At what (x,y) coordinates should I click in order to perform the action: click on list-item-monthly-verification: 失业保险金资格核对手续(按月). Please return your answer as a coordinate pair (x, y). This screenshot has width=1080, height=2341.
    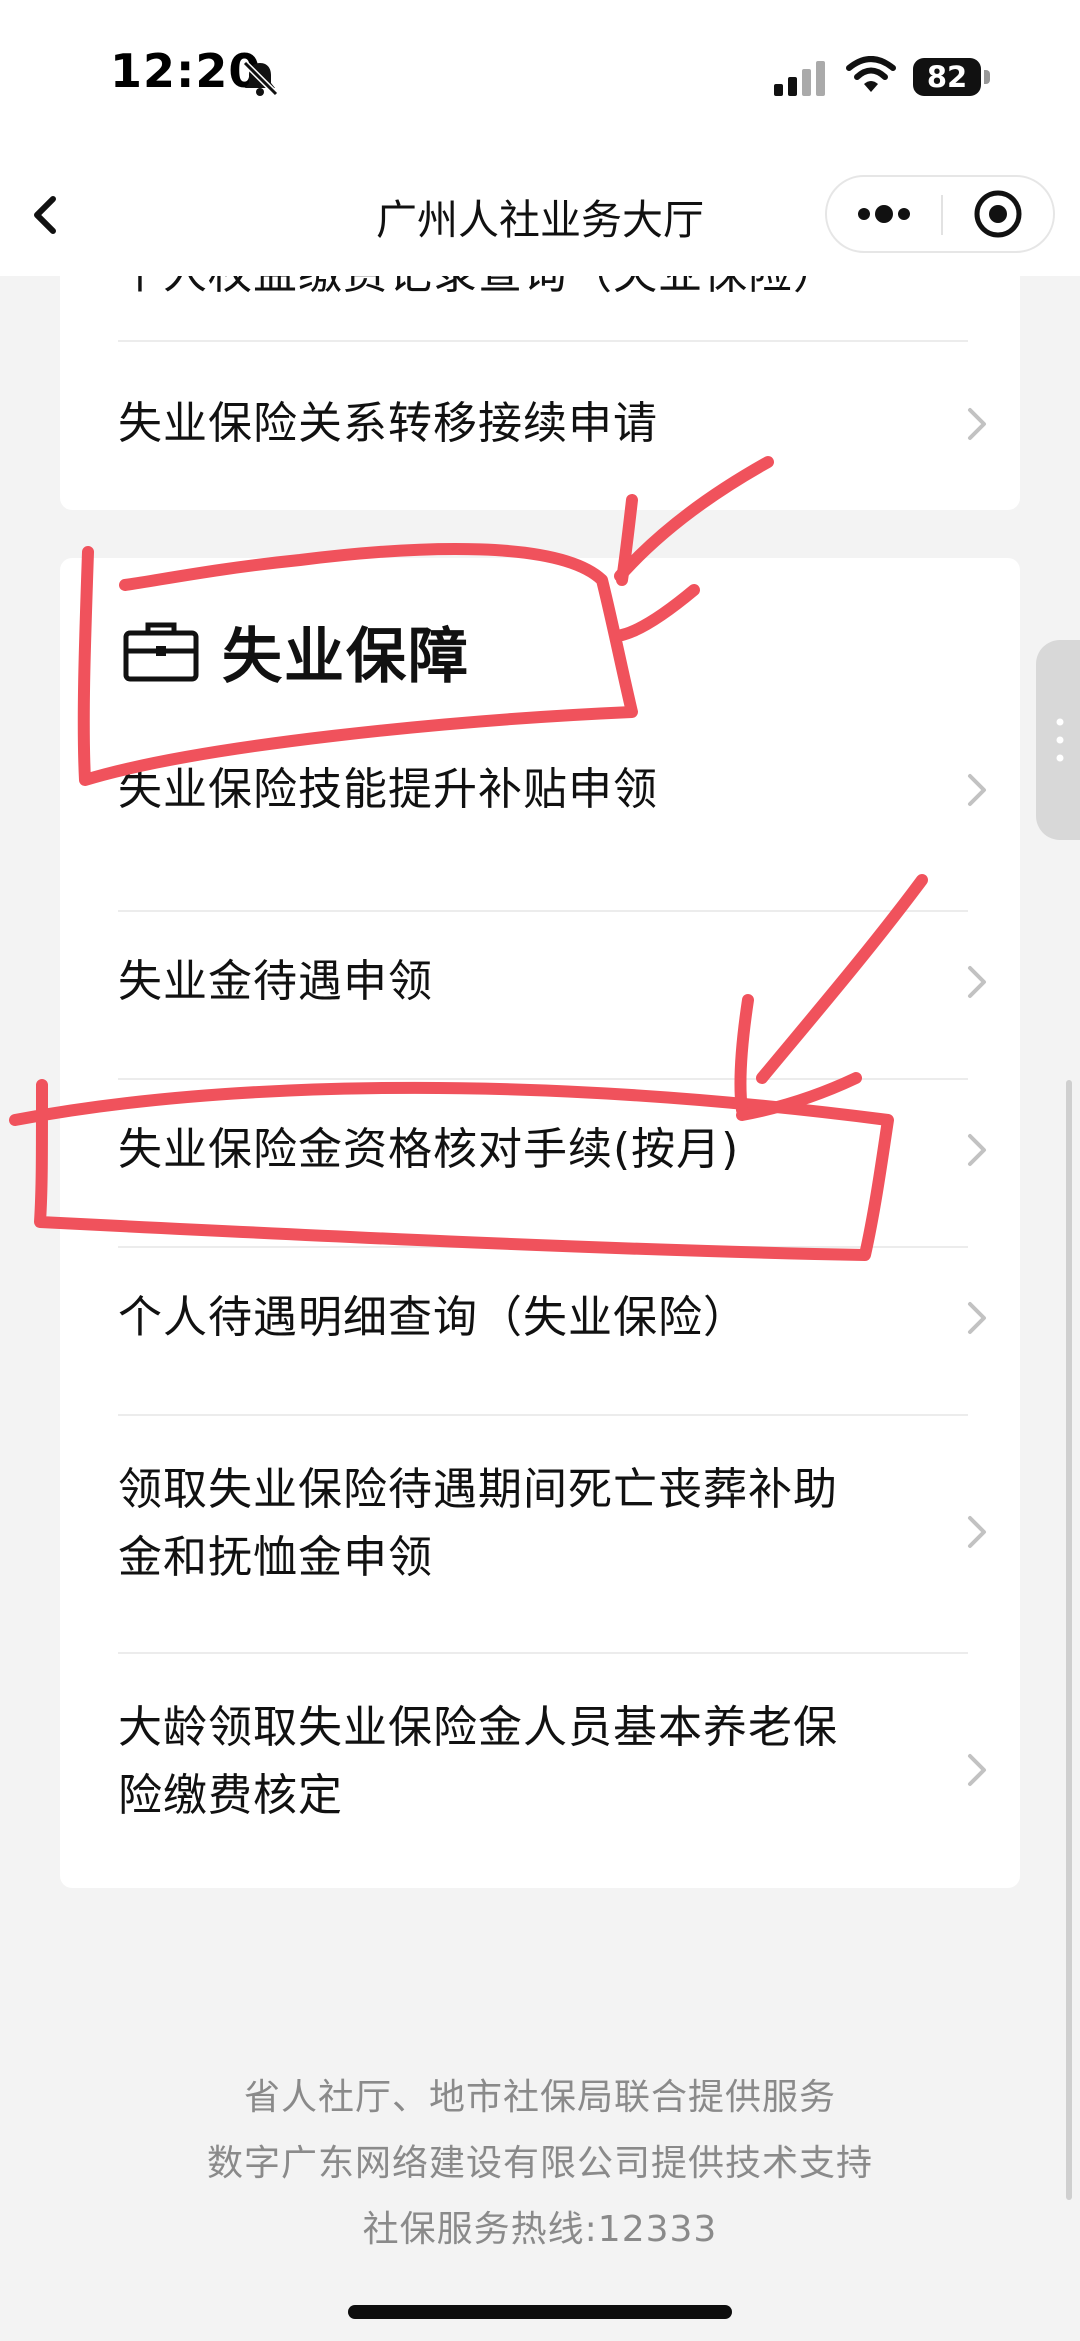
    Looking at the image, I should click on (573, 1163).